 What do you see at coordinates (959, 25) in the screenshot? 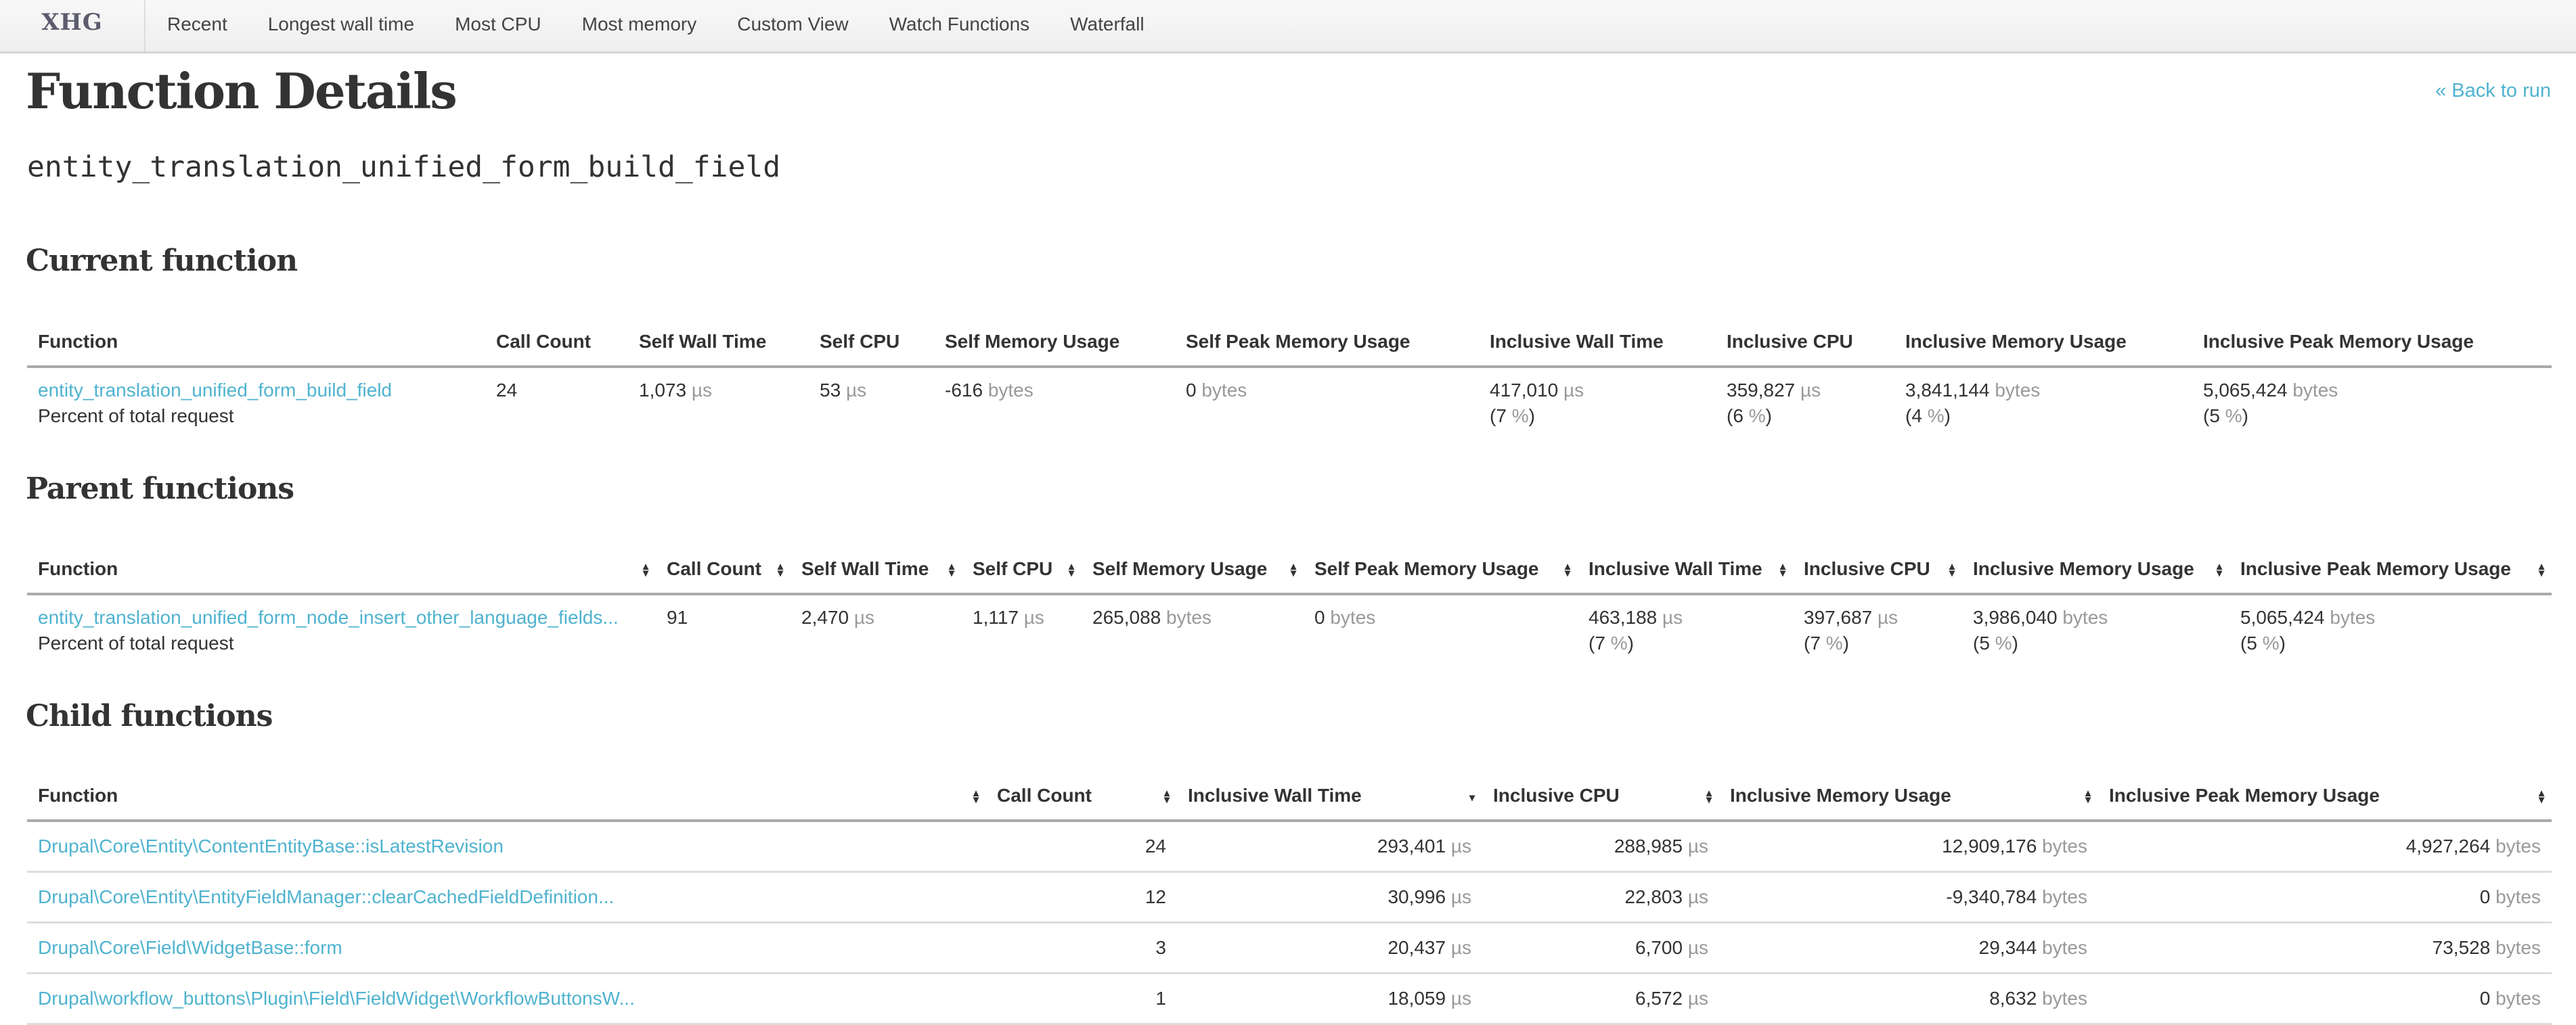
I see `nav-item-watch-functions: Watch Functions` at bounding box center [959, 25].